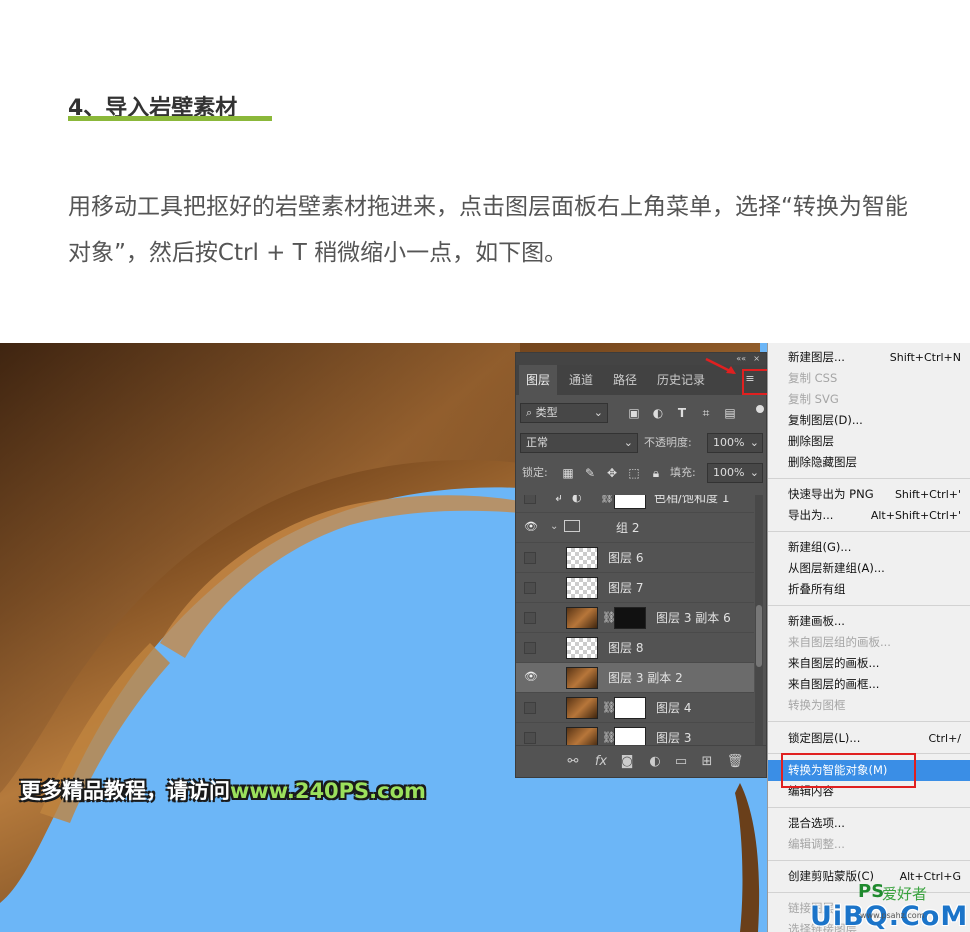  Describe the element at coordinates (573, 761) in the screenshot. I see `link-layers-icon: ⚯` at that location.